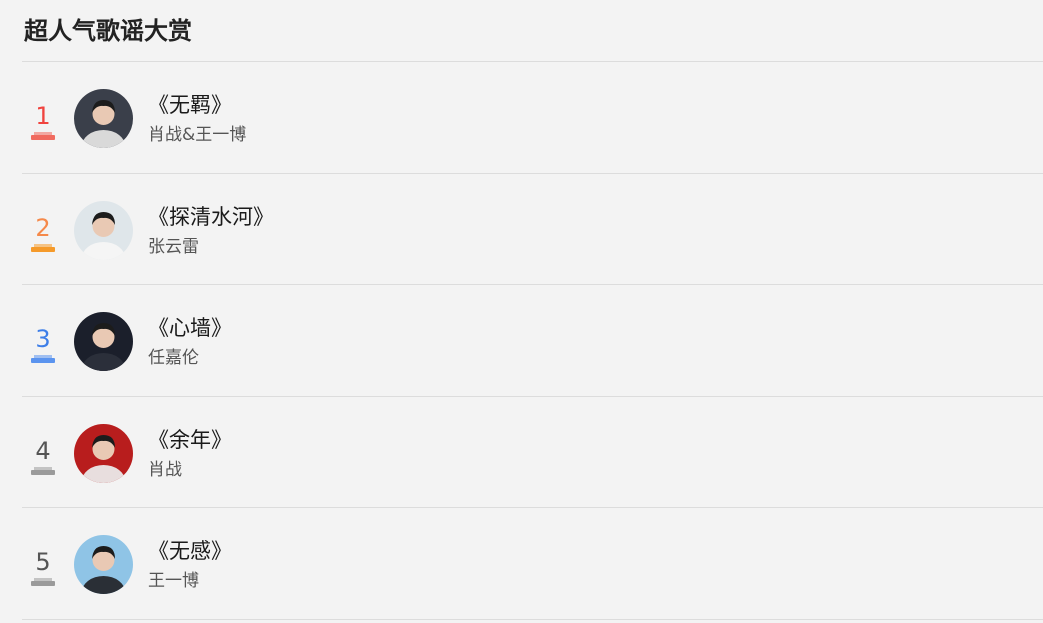 The image size is (1043, 623). I want to click on rank-number: 3, so click(43, 339).